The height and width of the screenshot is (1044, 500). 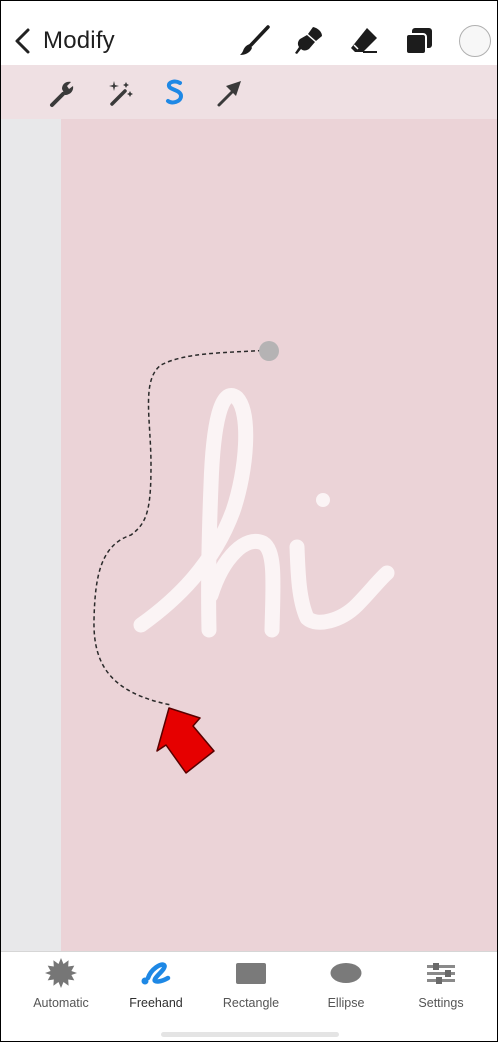 I want to click on ellipse-icon, so click(x=346, y=973).